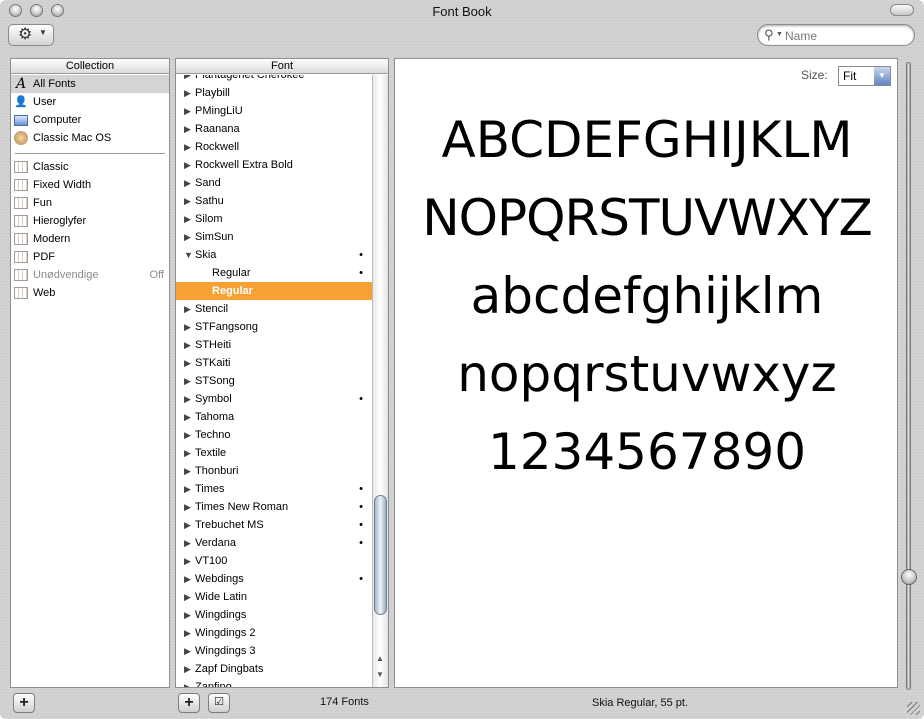  I want to click on font-family-row: ▶ Techno, so click(274, 435).